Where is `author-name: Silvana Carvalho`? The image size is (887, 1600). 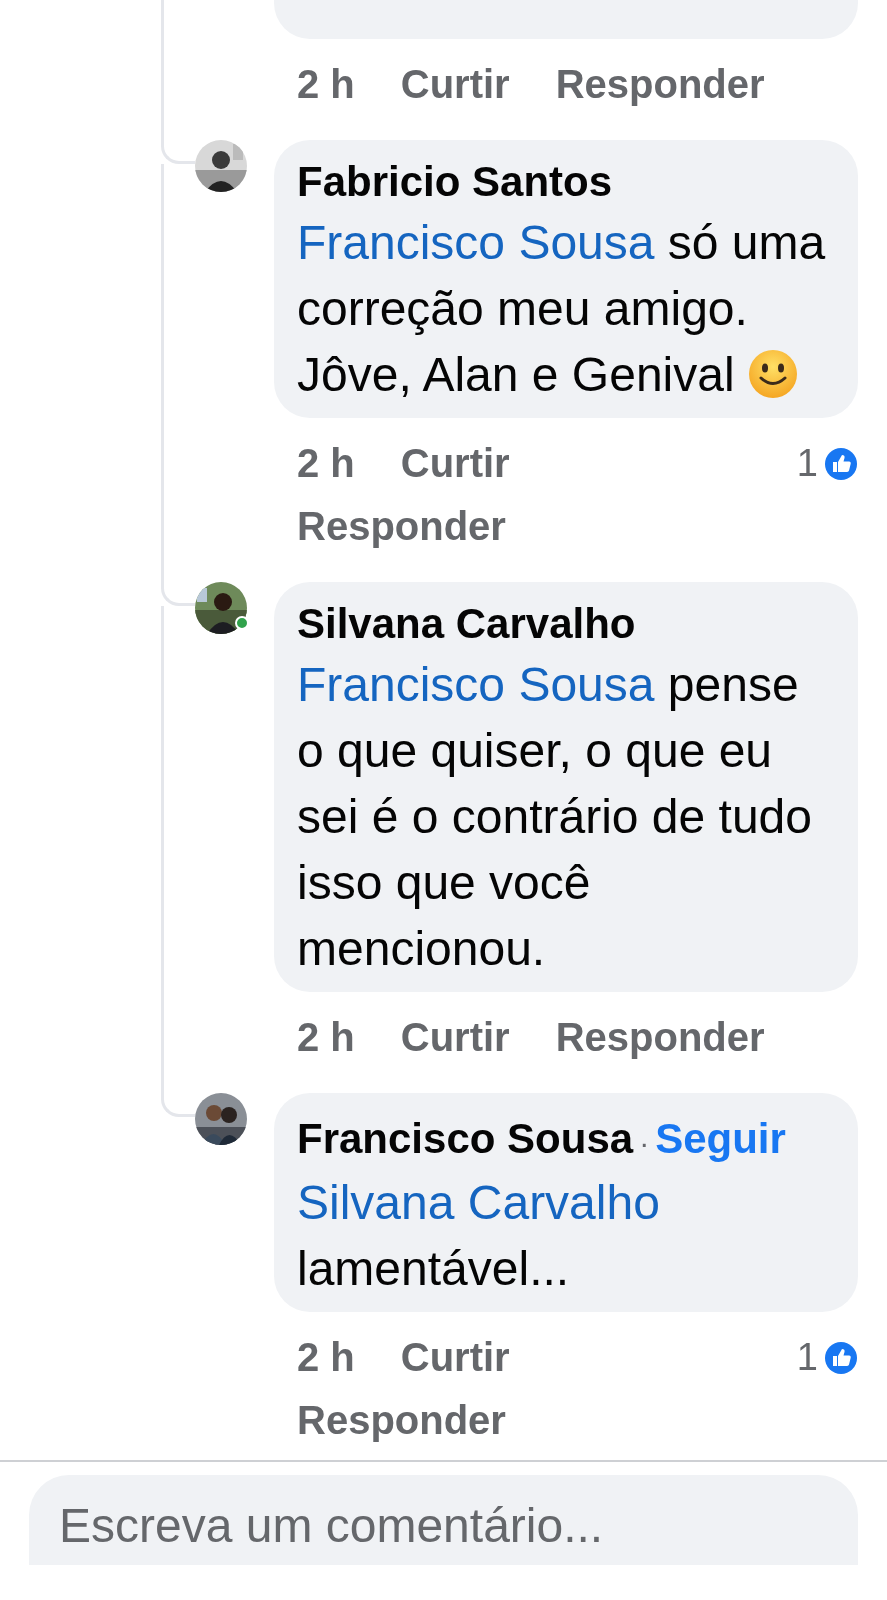
author-name: Silvana Carvalho is located at coordinates (466, 624).